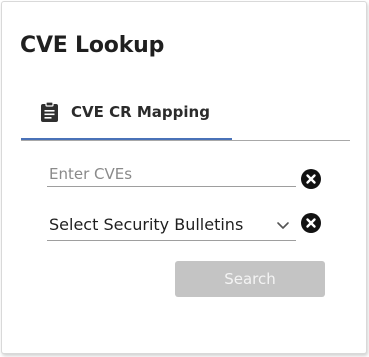  I want to click on clear-bulletin-select-button, so click(311, 223).